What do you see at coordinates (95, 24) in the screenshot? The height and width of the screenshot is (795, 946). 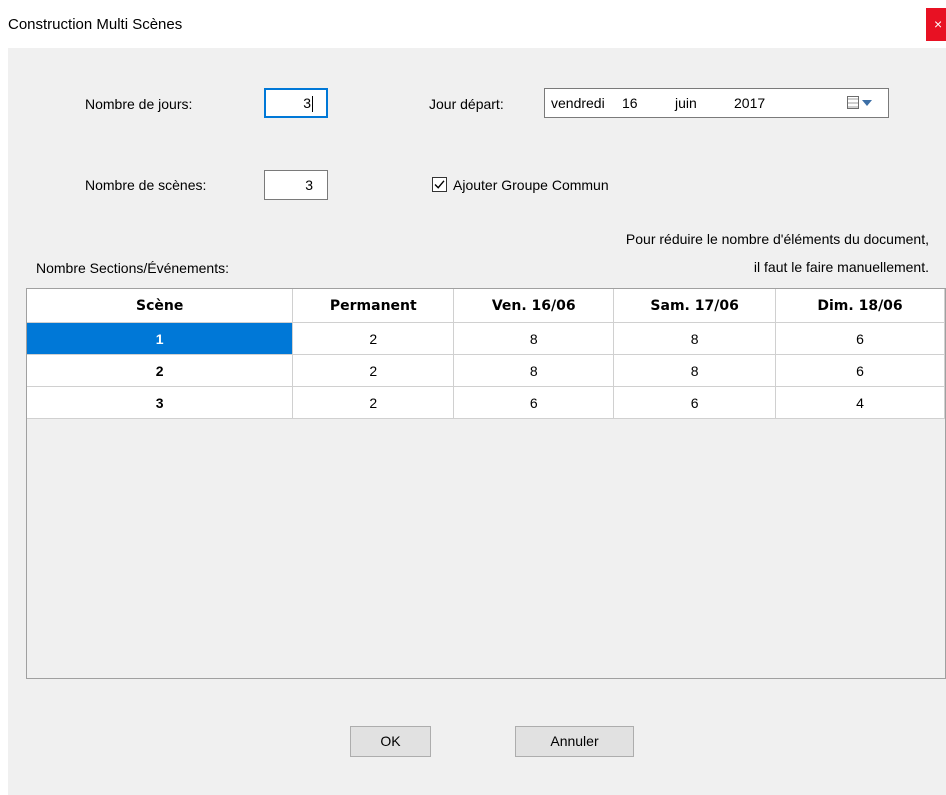 I see `window-title: Construction Multi Scènes` at bounding box center [95, 24].